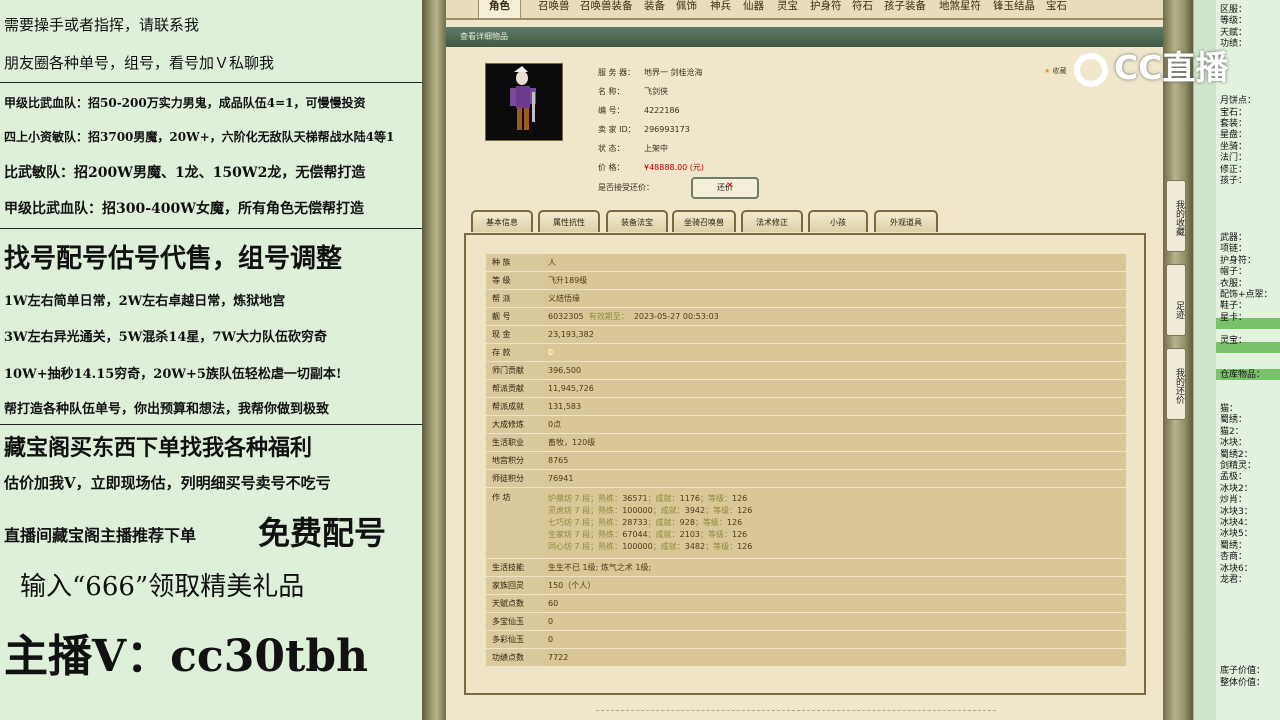  I want to click on table-row: 地宫积分 8765, so click(806, 460).